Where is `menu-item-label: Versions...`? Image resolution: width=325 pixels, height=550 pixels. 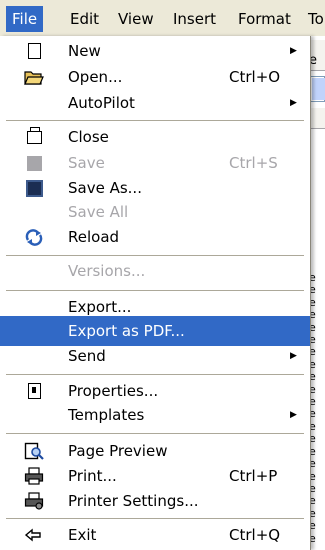
menu-item-label: Versions... is located at coordinates (107, 271).